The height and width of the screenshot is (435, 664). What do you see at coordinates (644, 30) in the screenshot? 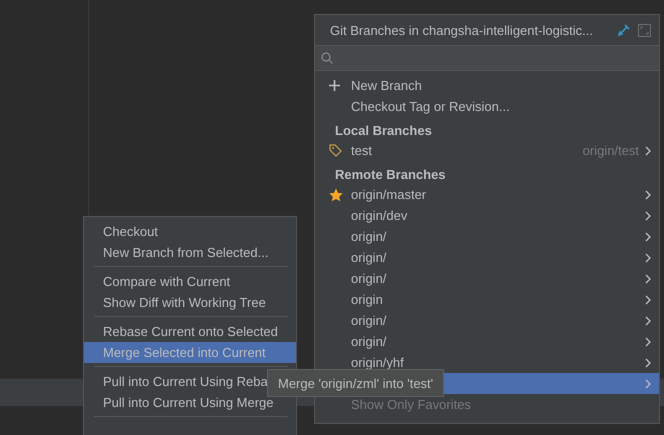
I see `expand-icon` at bounding box center [644, 30].